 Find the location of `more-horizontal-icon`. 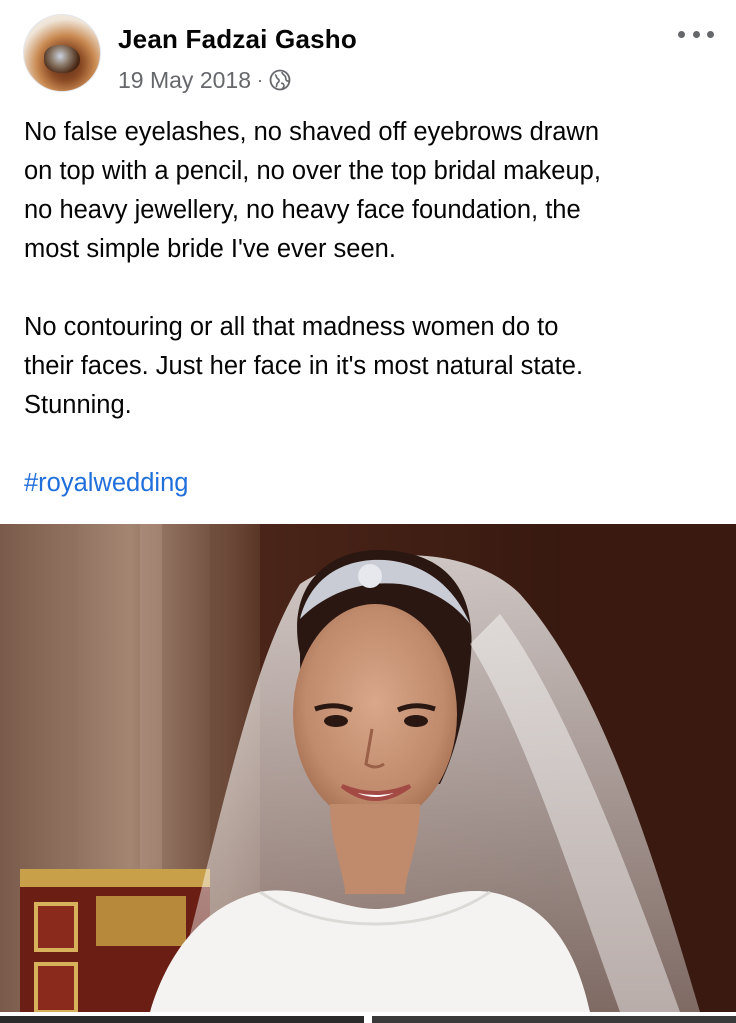

more-horizontal-icon is located at coordinates (696, 34).